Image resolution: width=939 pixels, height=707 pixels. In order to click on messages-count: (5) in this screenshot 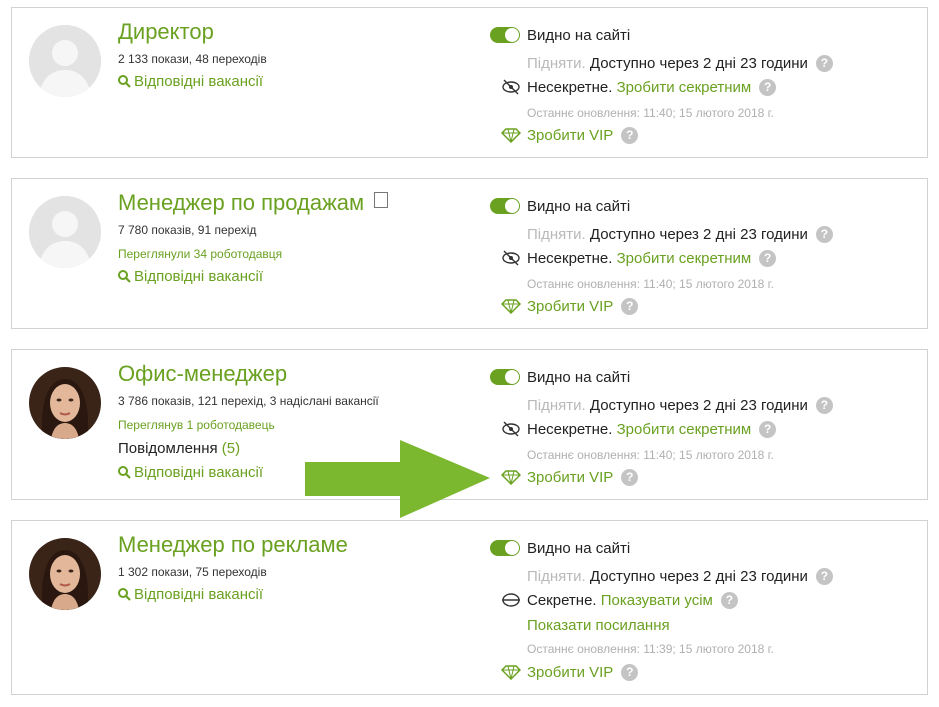, I will do `click(231, 448)`.